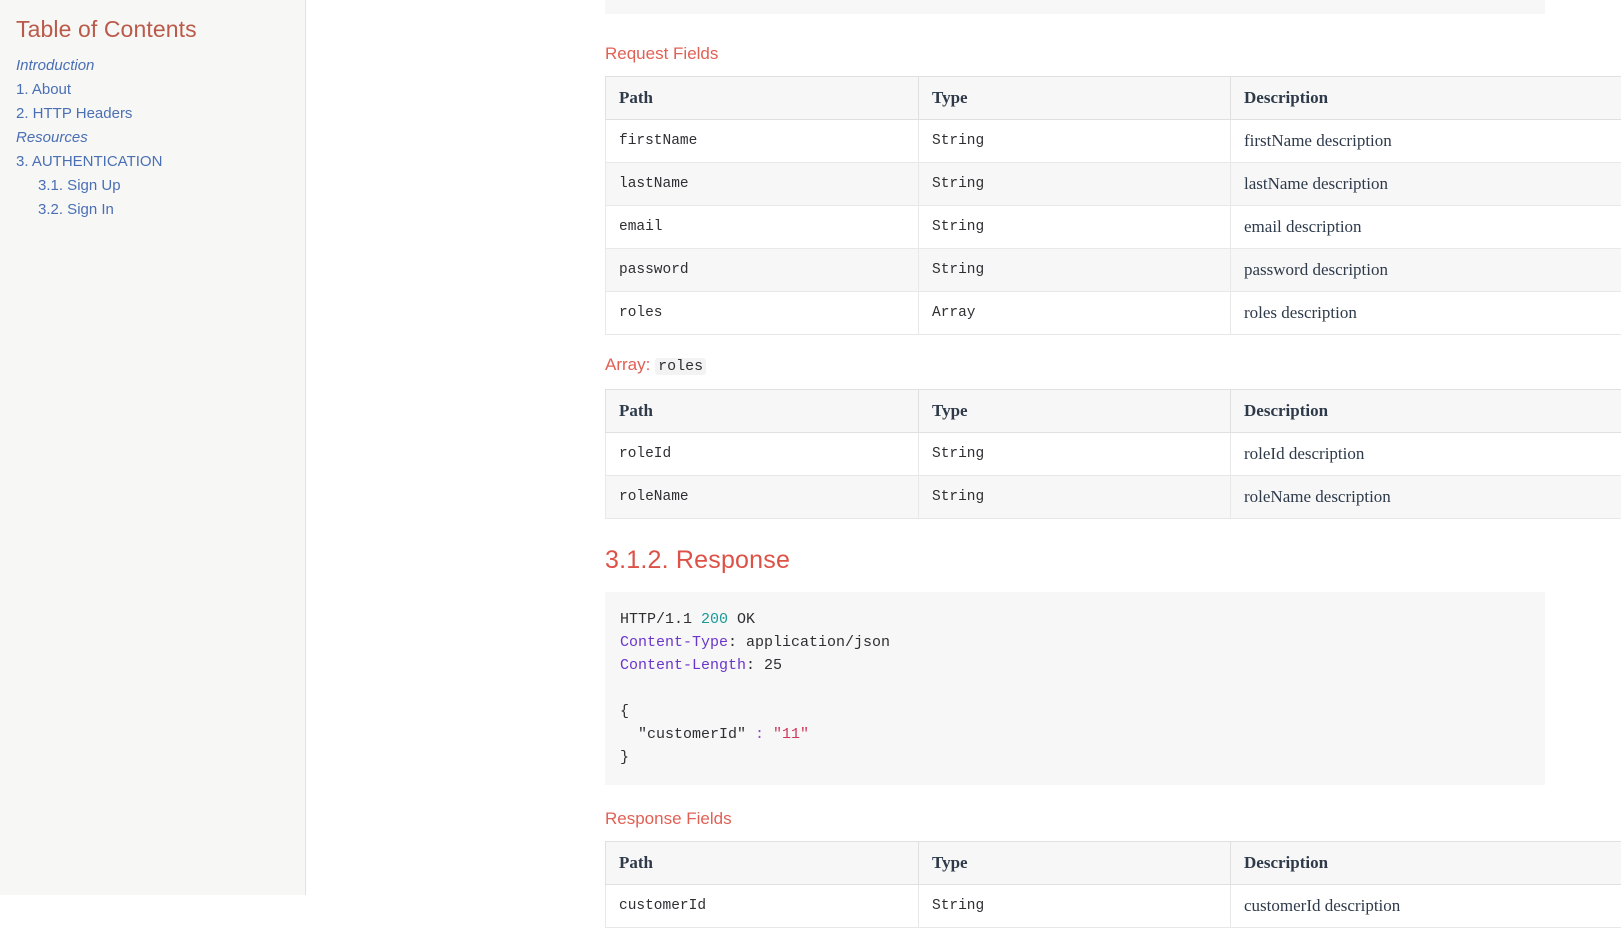 This screenshot has width=1621, height=929. What do you see at coordinates (1075, 7) in the screenshot?
I see `truncated-code-block-above` at bounding box center [1075, 7].